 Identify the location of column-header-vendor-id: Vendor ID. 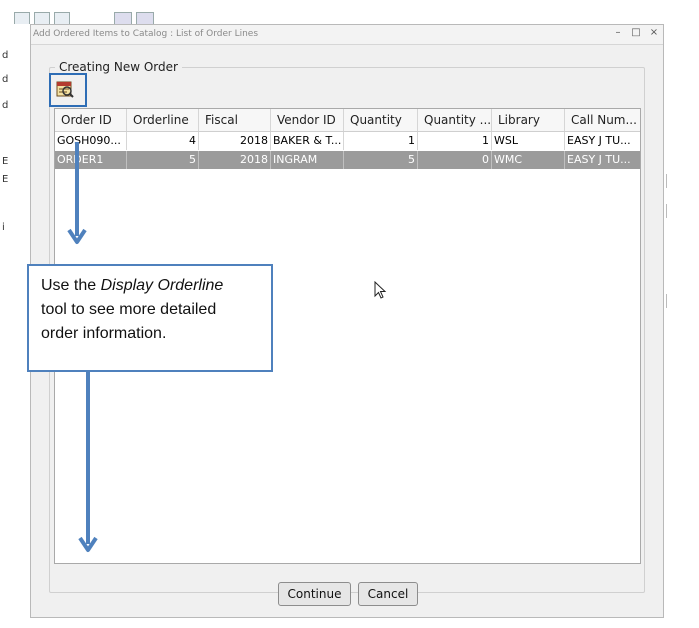
(307, 120).